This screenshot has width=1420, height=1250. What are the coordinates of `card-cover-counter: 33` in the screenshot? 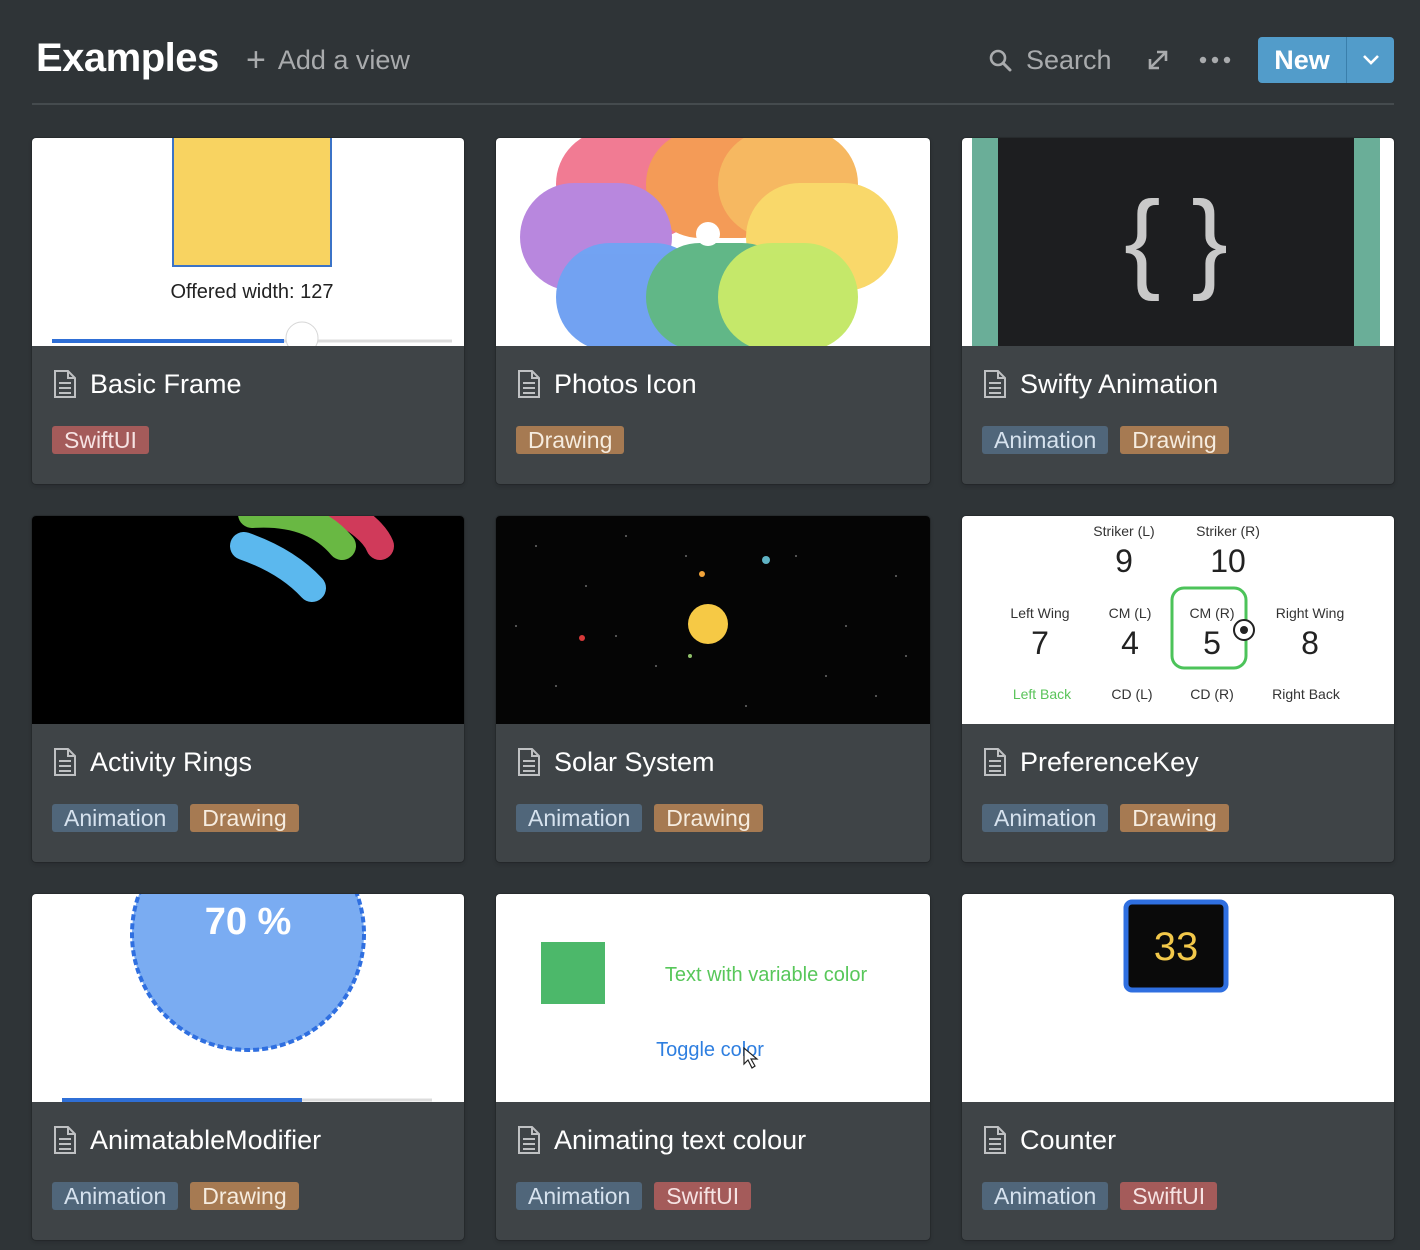 It's located at (1178, 998).